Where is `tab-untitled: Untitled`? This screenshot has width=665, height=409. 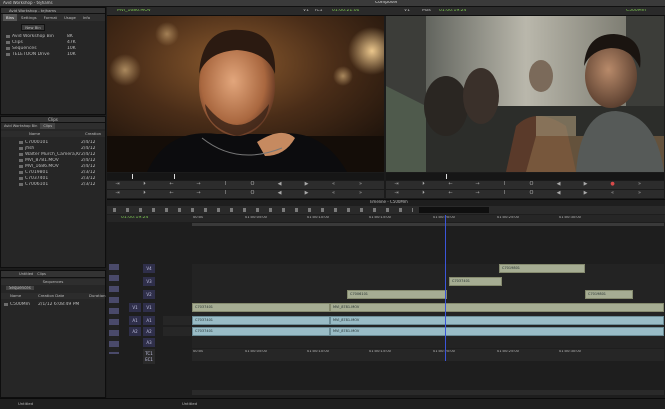 tab-untitled: Untitled is located at coordinates (26, 274).